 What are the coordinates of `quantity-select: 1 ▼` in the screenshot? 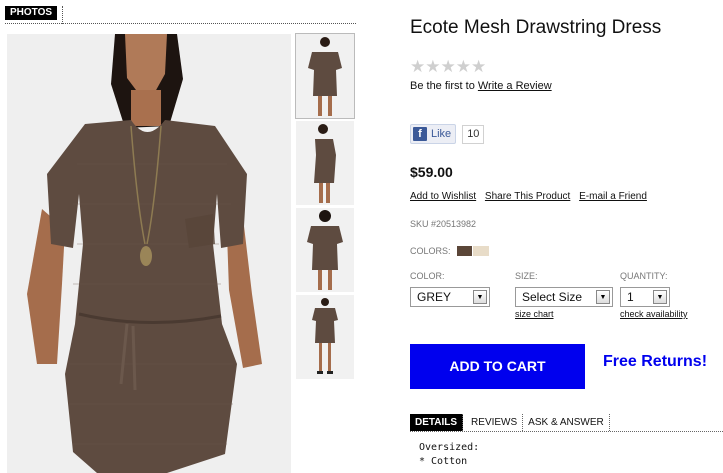 It's located at (645, 297).